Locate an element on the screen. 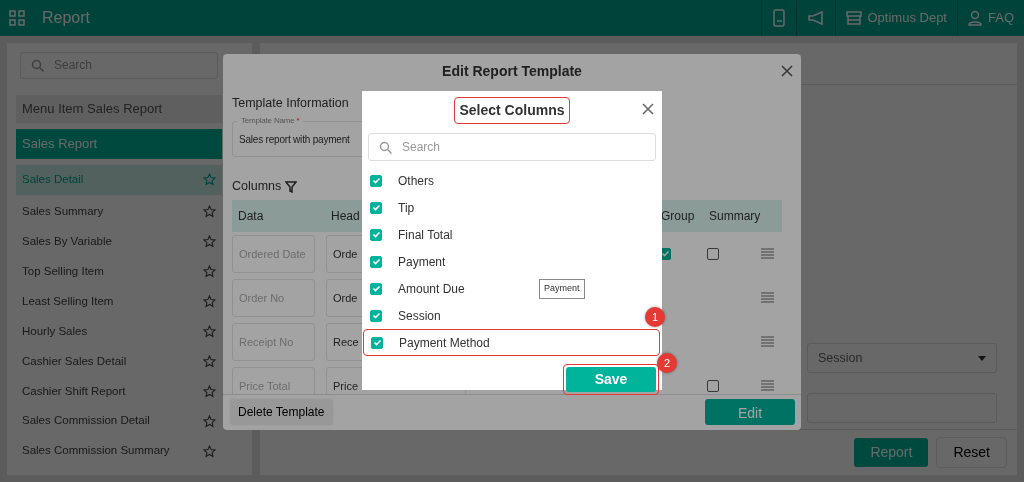  search-field: Search is located at coordinates (512, 147).